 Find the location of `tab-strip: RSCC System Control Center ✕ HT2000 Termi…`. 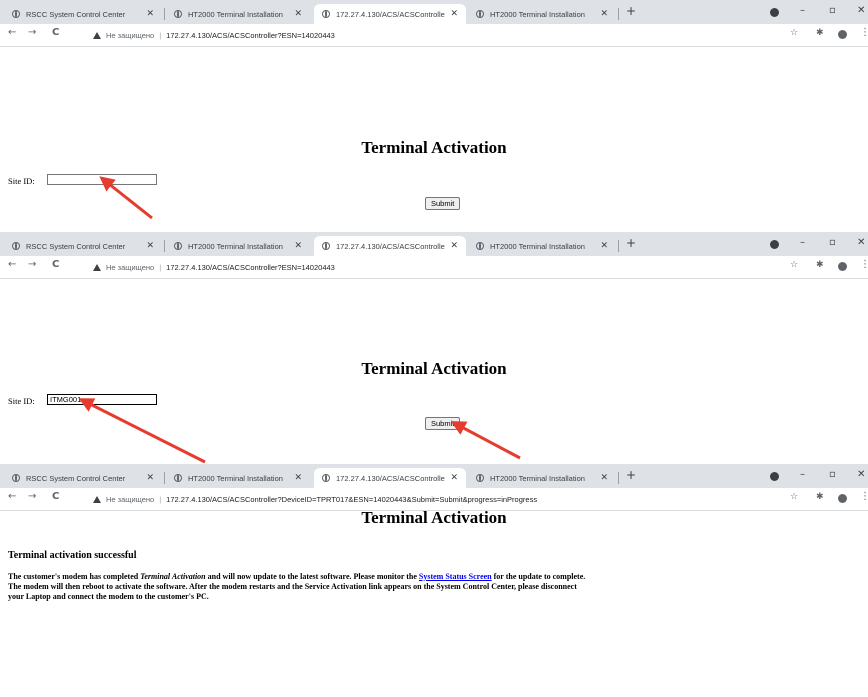

tab-strip: RSCC System Control Center ✕ HT2000 Termi… is located at coordinates (434, 476).